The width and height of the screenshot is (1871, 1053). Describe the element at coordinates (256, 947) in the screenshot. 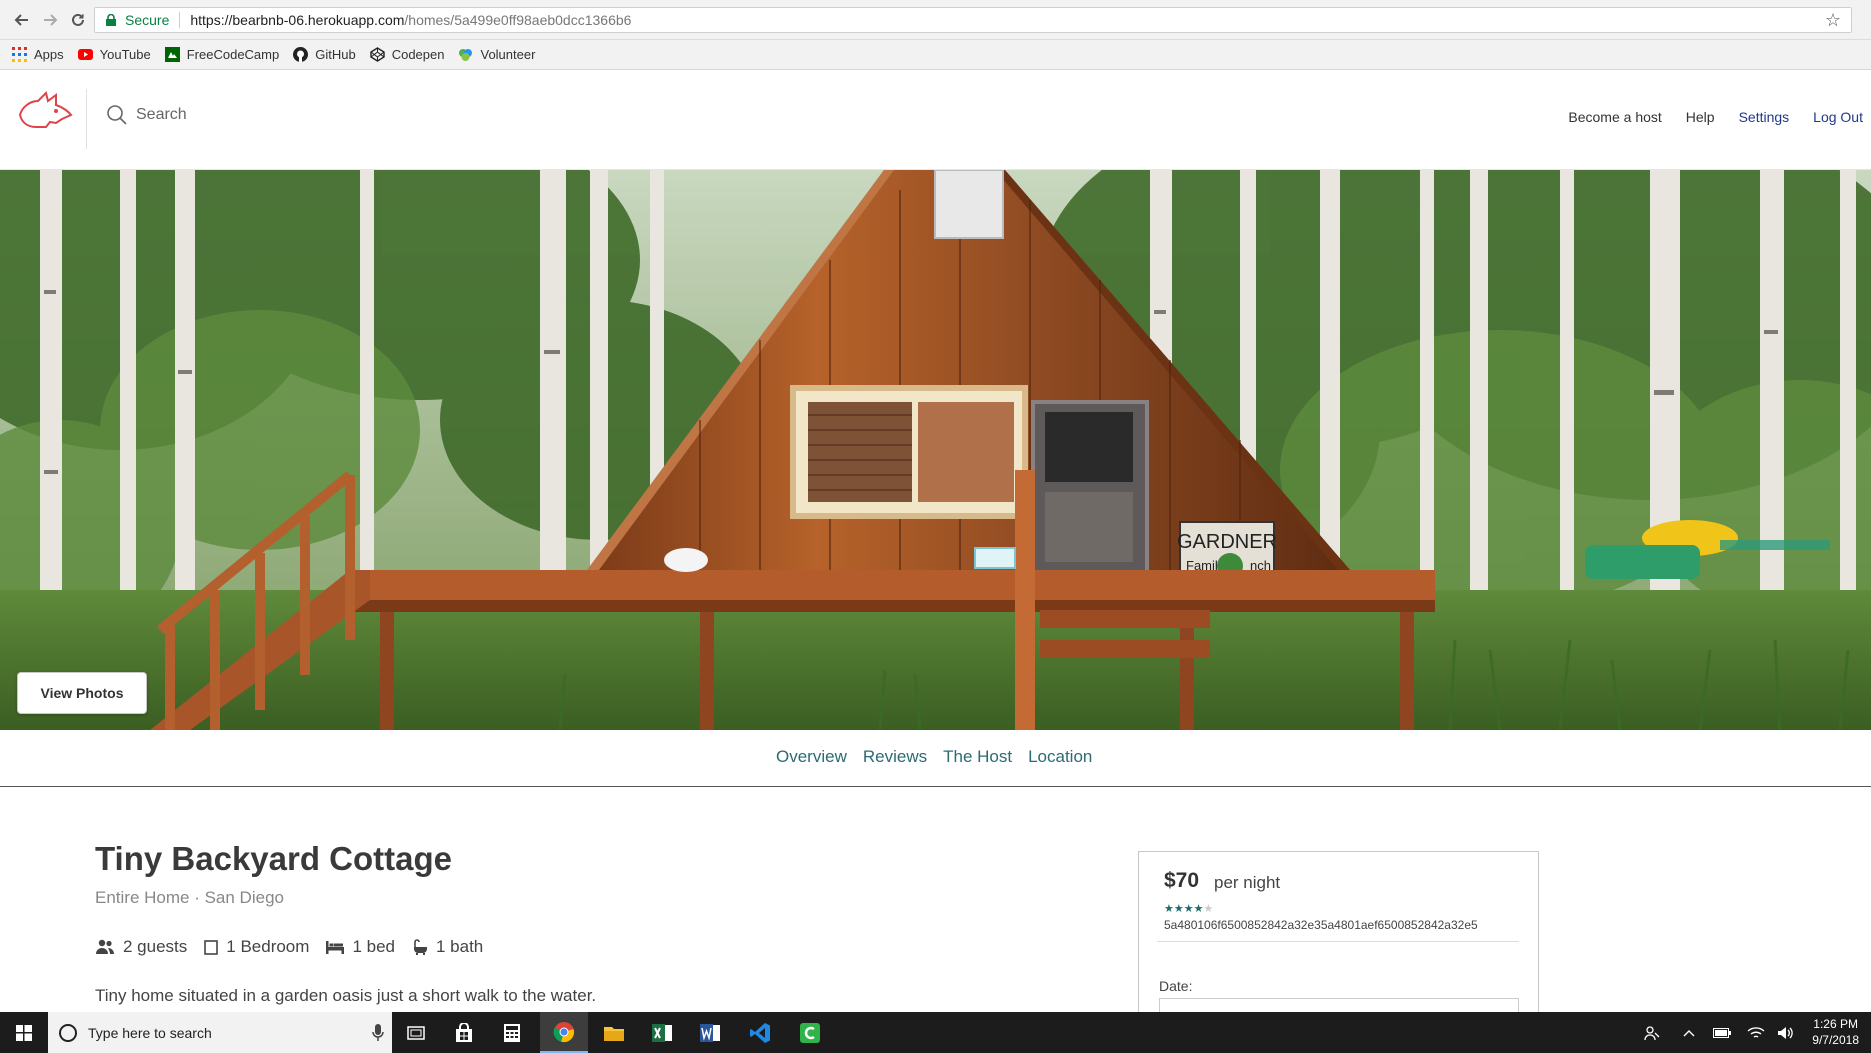

I see `amenity-bedrooms: 1 Bedroom` at that location.